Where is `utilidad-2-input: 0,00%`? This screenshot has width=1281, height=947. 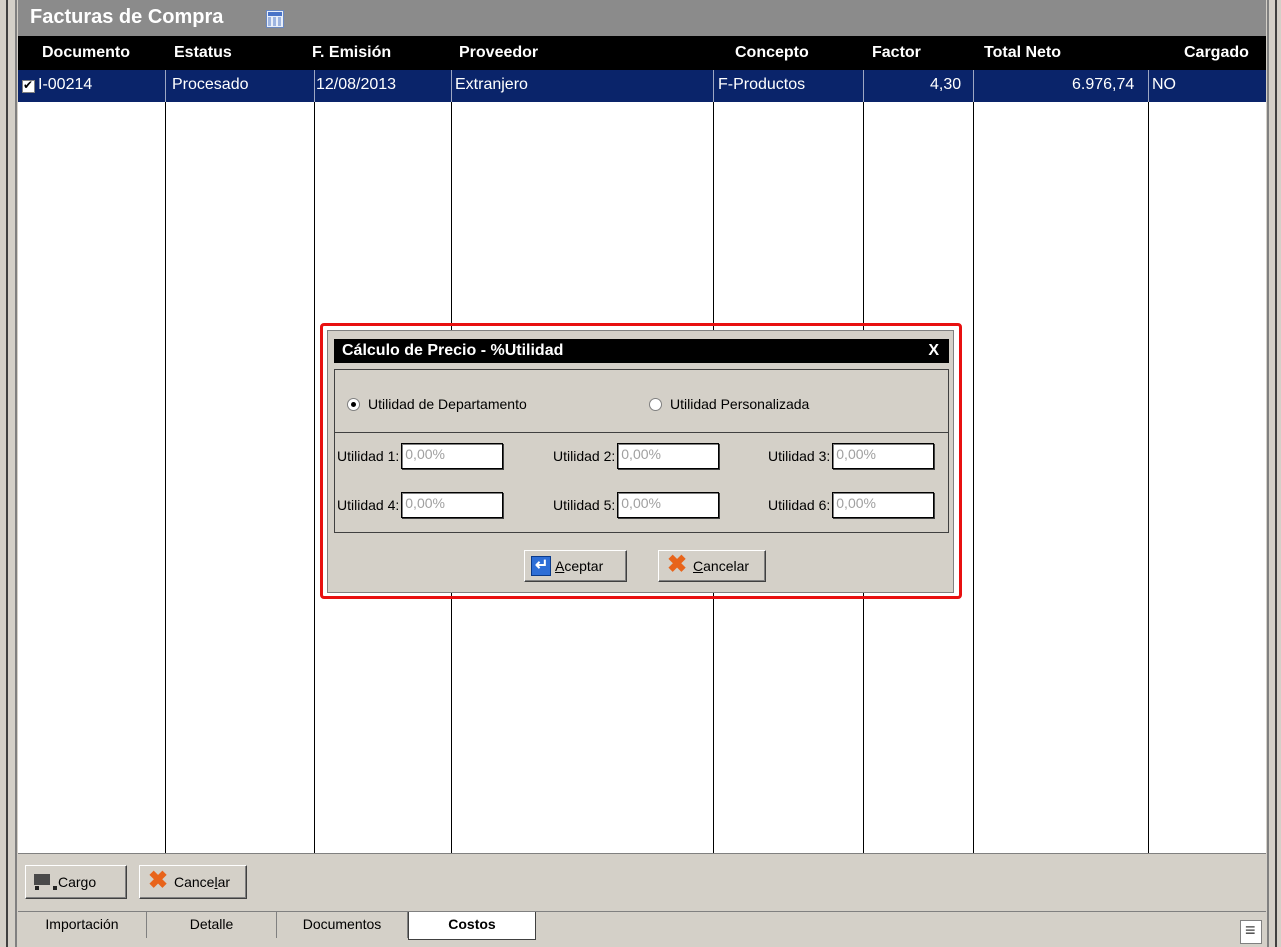
utilidad-2-input: 0,00% is located at coordinates (668, 456).